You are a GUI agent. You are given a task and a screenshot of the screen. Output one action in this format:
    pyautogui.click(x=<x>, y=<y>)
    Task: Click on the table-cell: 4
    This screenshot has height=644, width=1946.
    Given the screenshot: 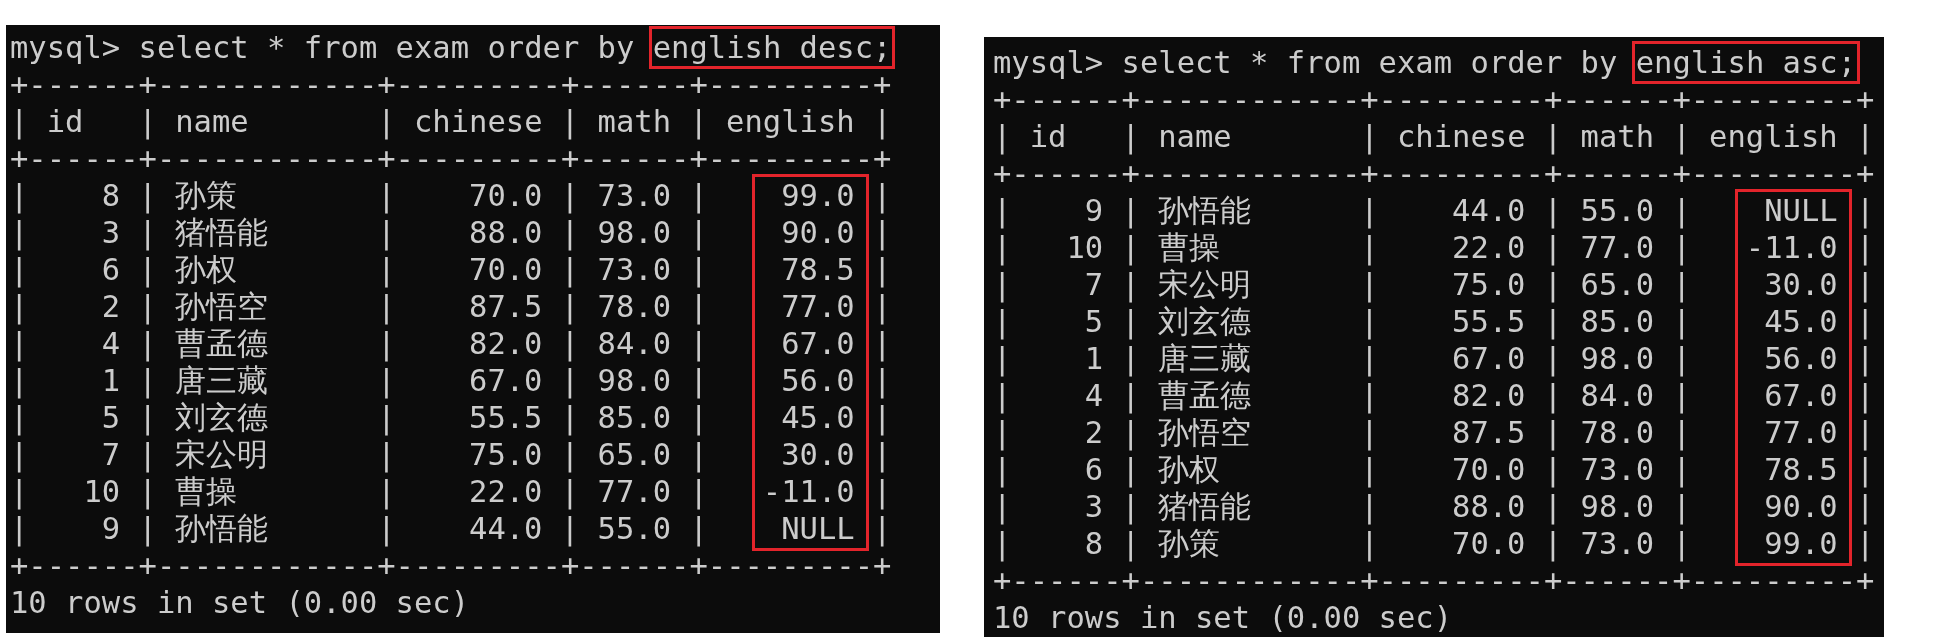 What is the action you would take?
    pyautogui.click(x=1094, y=395)
    